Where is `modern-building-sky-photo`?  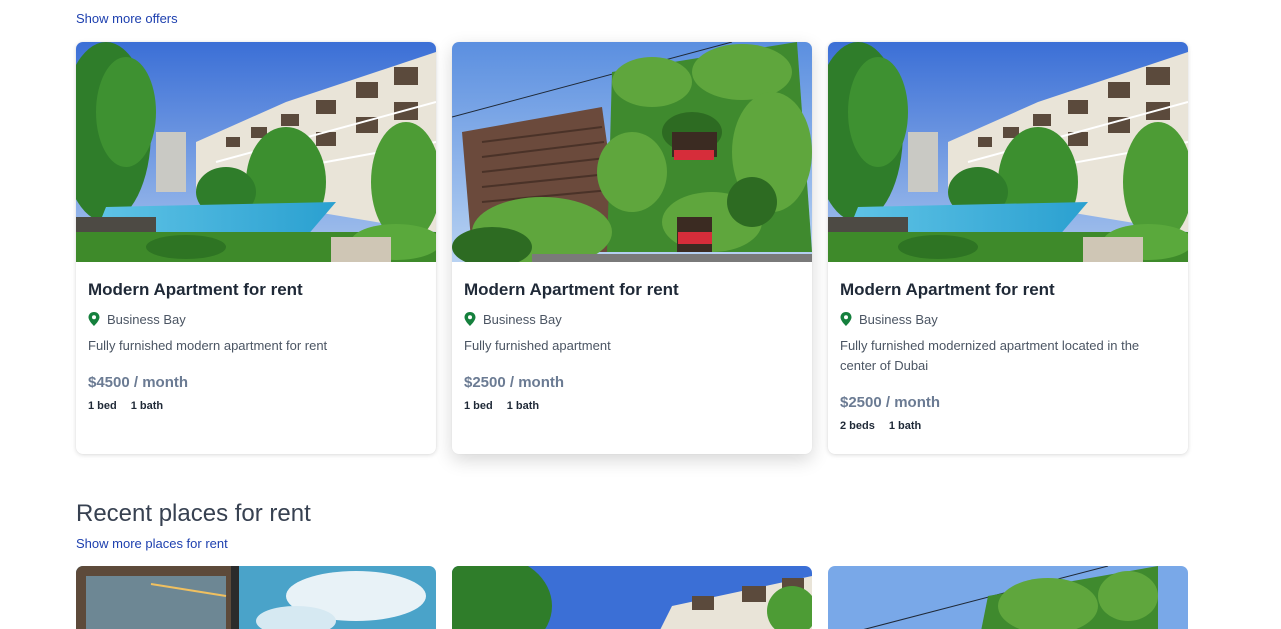
modern-building-sky-photo is located at coordinates (256, 597).